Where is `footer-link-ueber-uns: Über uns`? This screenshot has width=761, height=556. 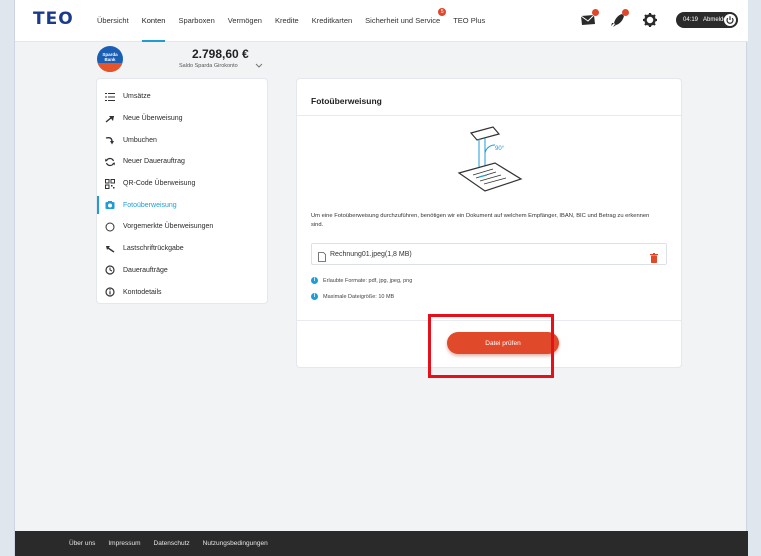
footer-link-ueber-uns: Über uns is located at coordinates (82, 543).